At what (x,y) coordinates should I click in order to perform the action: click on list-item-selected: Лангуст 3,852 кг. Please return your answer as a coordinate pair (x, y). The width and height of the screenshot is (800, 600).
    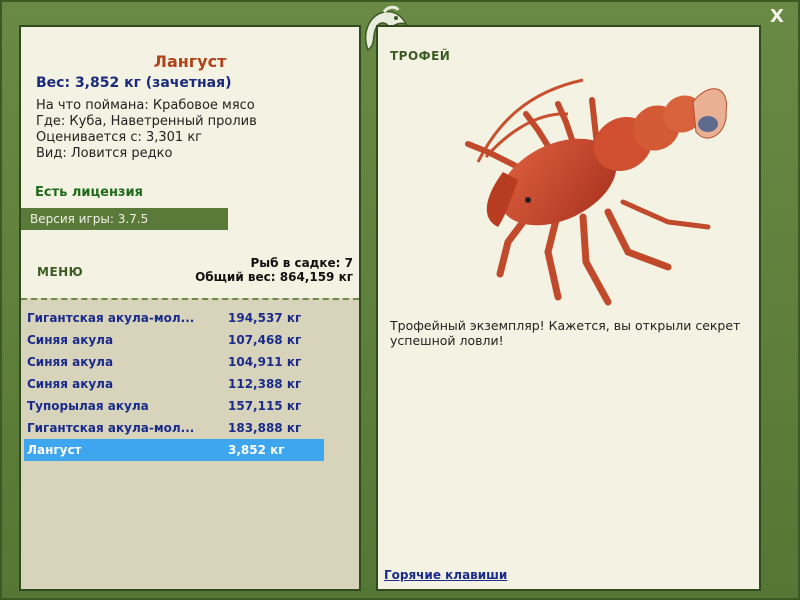
    Looking at the image, I should click on (174, 450).